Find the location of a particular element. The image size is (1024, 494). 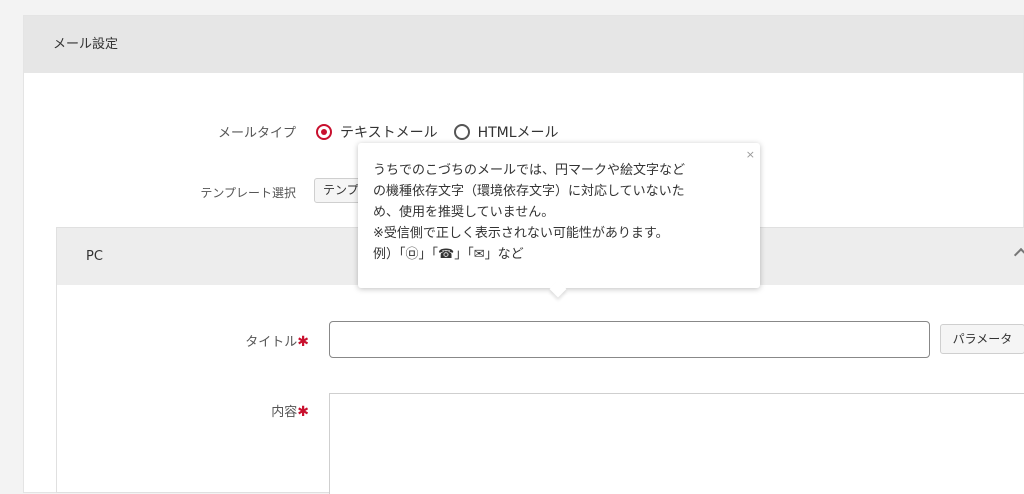

tooltip-line: め、使用を推奨していません。 is located at coordinates (464, 212).